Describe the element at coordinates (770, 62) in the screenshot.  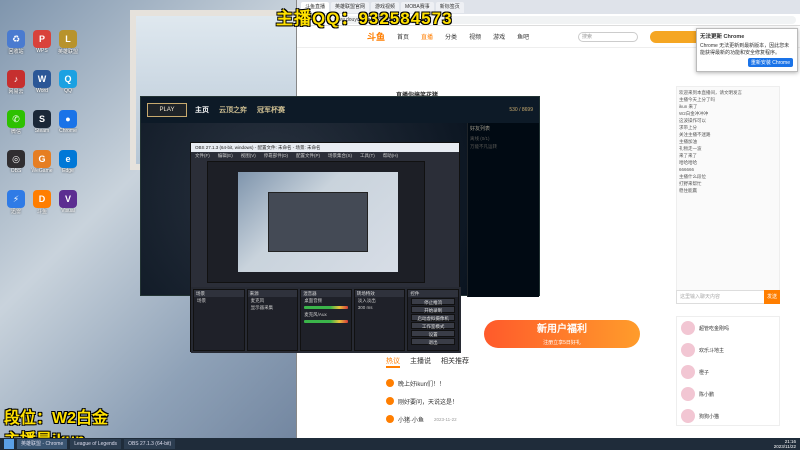
I see `reinstall-chrome-button: 重新安装 Chrome` at that location.